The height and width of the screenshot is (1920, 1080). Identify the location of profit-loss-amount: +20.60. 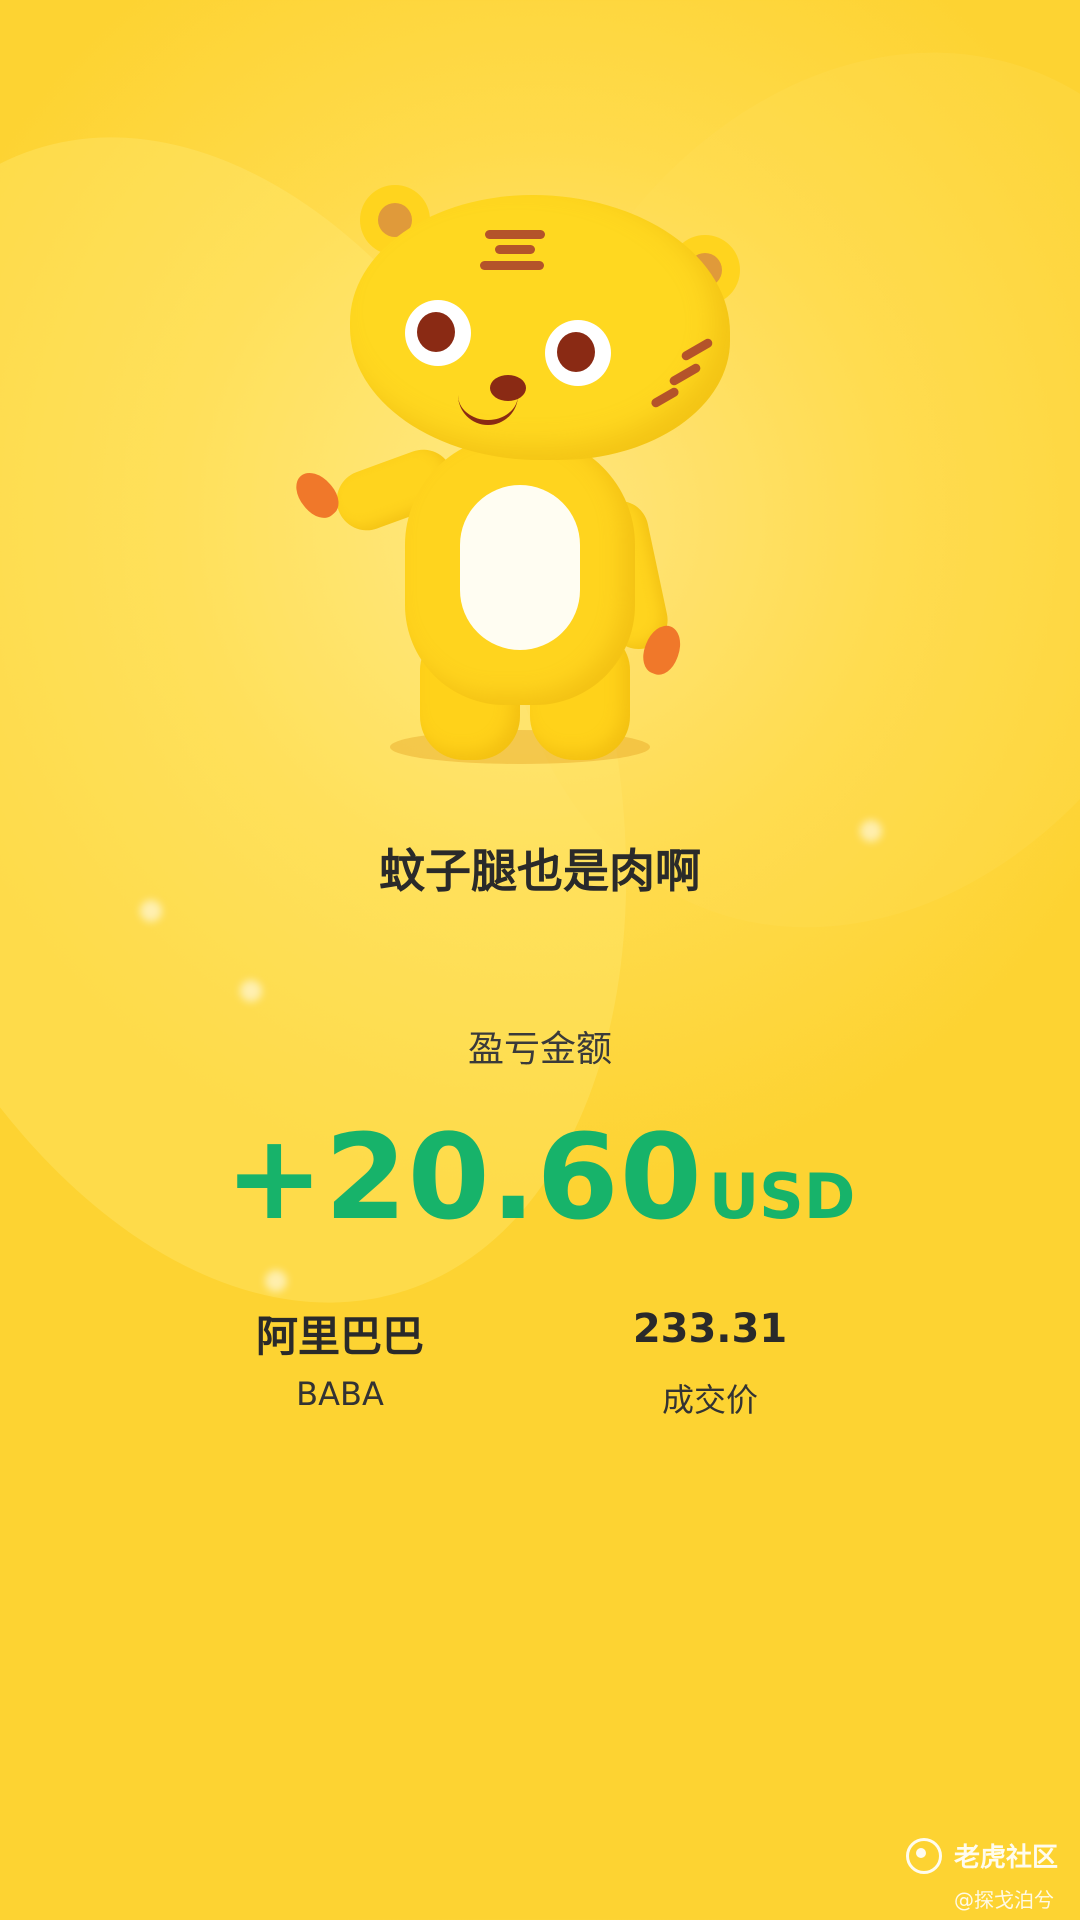
(463, 1177).